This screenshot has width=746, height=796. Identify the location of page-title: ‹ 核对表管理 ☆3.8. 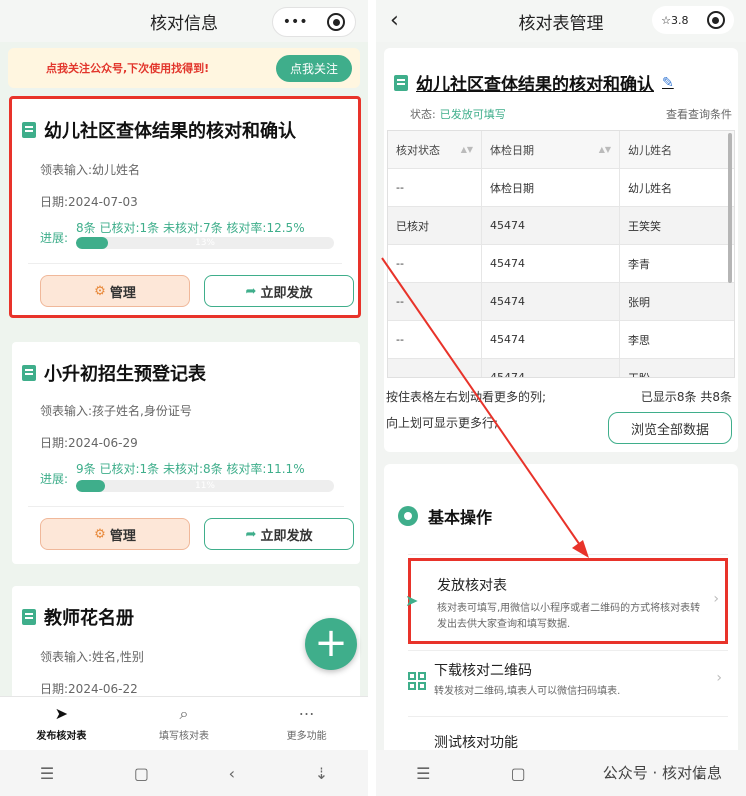
(561, 21).